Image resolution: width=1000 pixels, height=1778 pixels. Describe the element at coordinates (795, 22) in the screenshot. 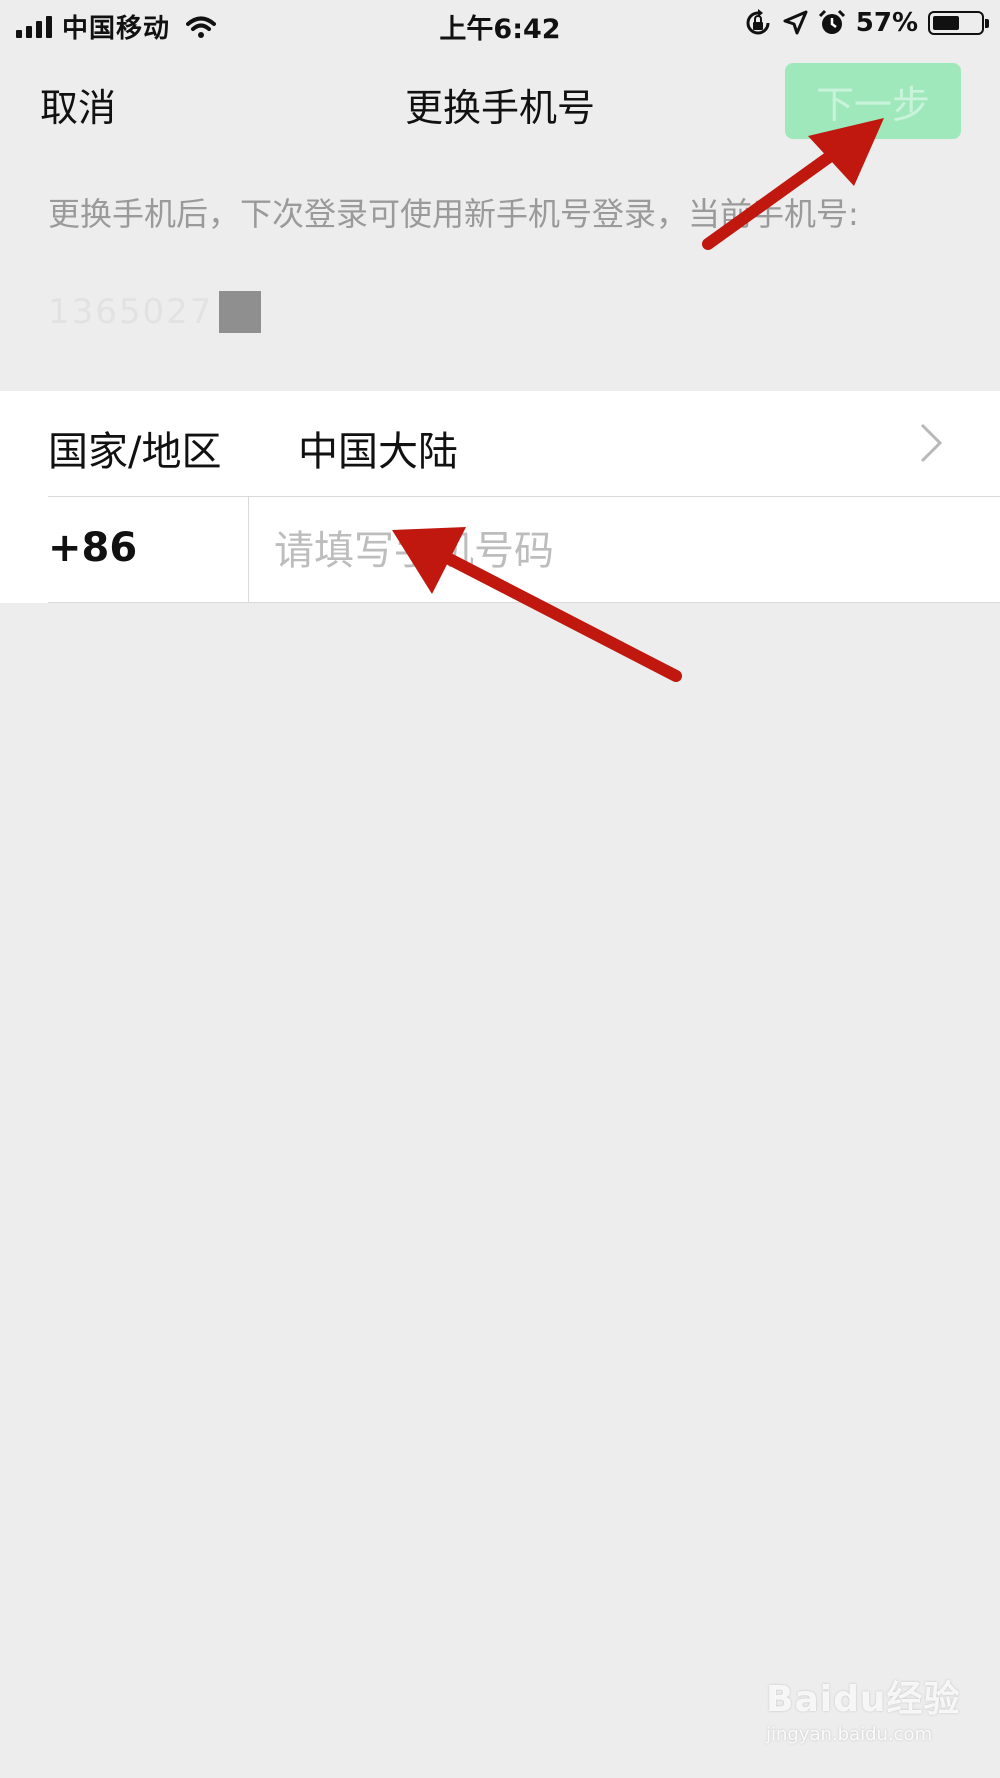

I see `location-icon` at that location.